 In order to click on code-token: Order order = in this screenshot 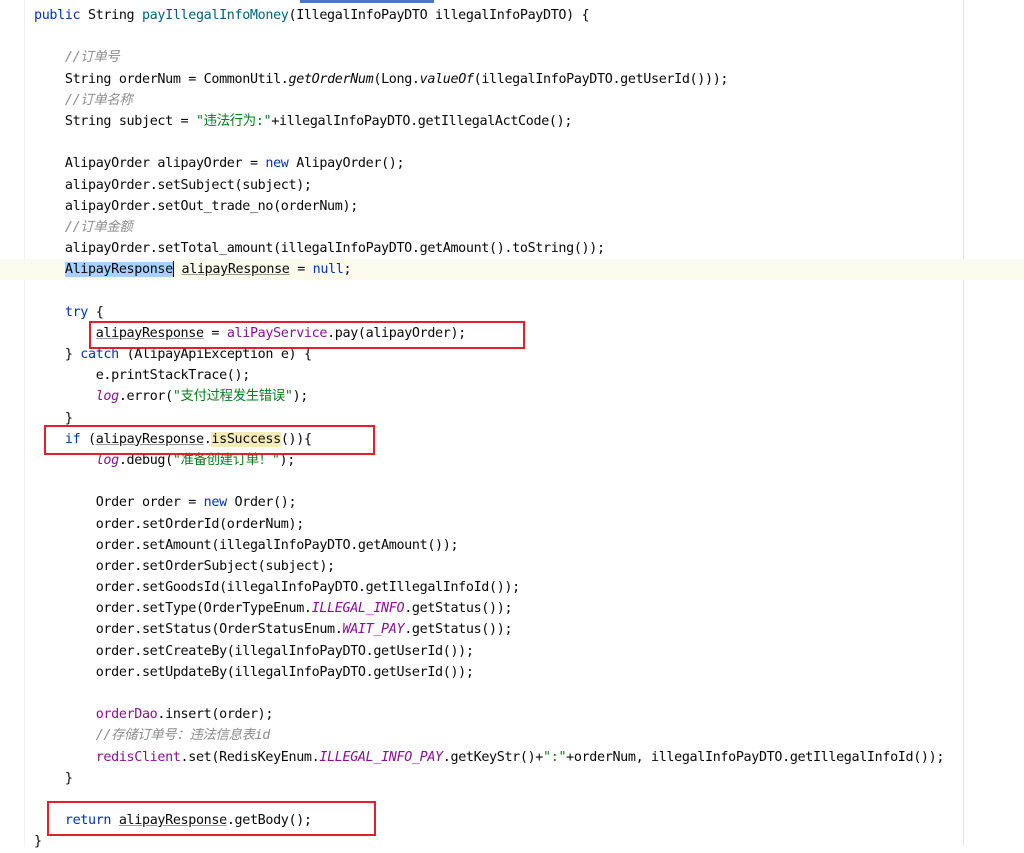, I will do `click(149, 503)`.